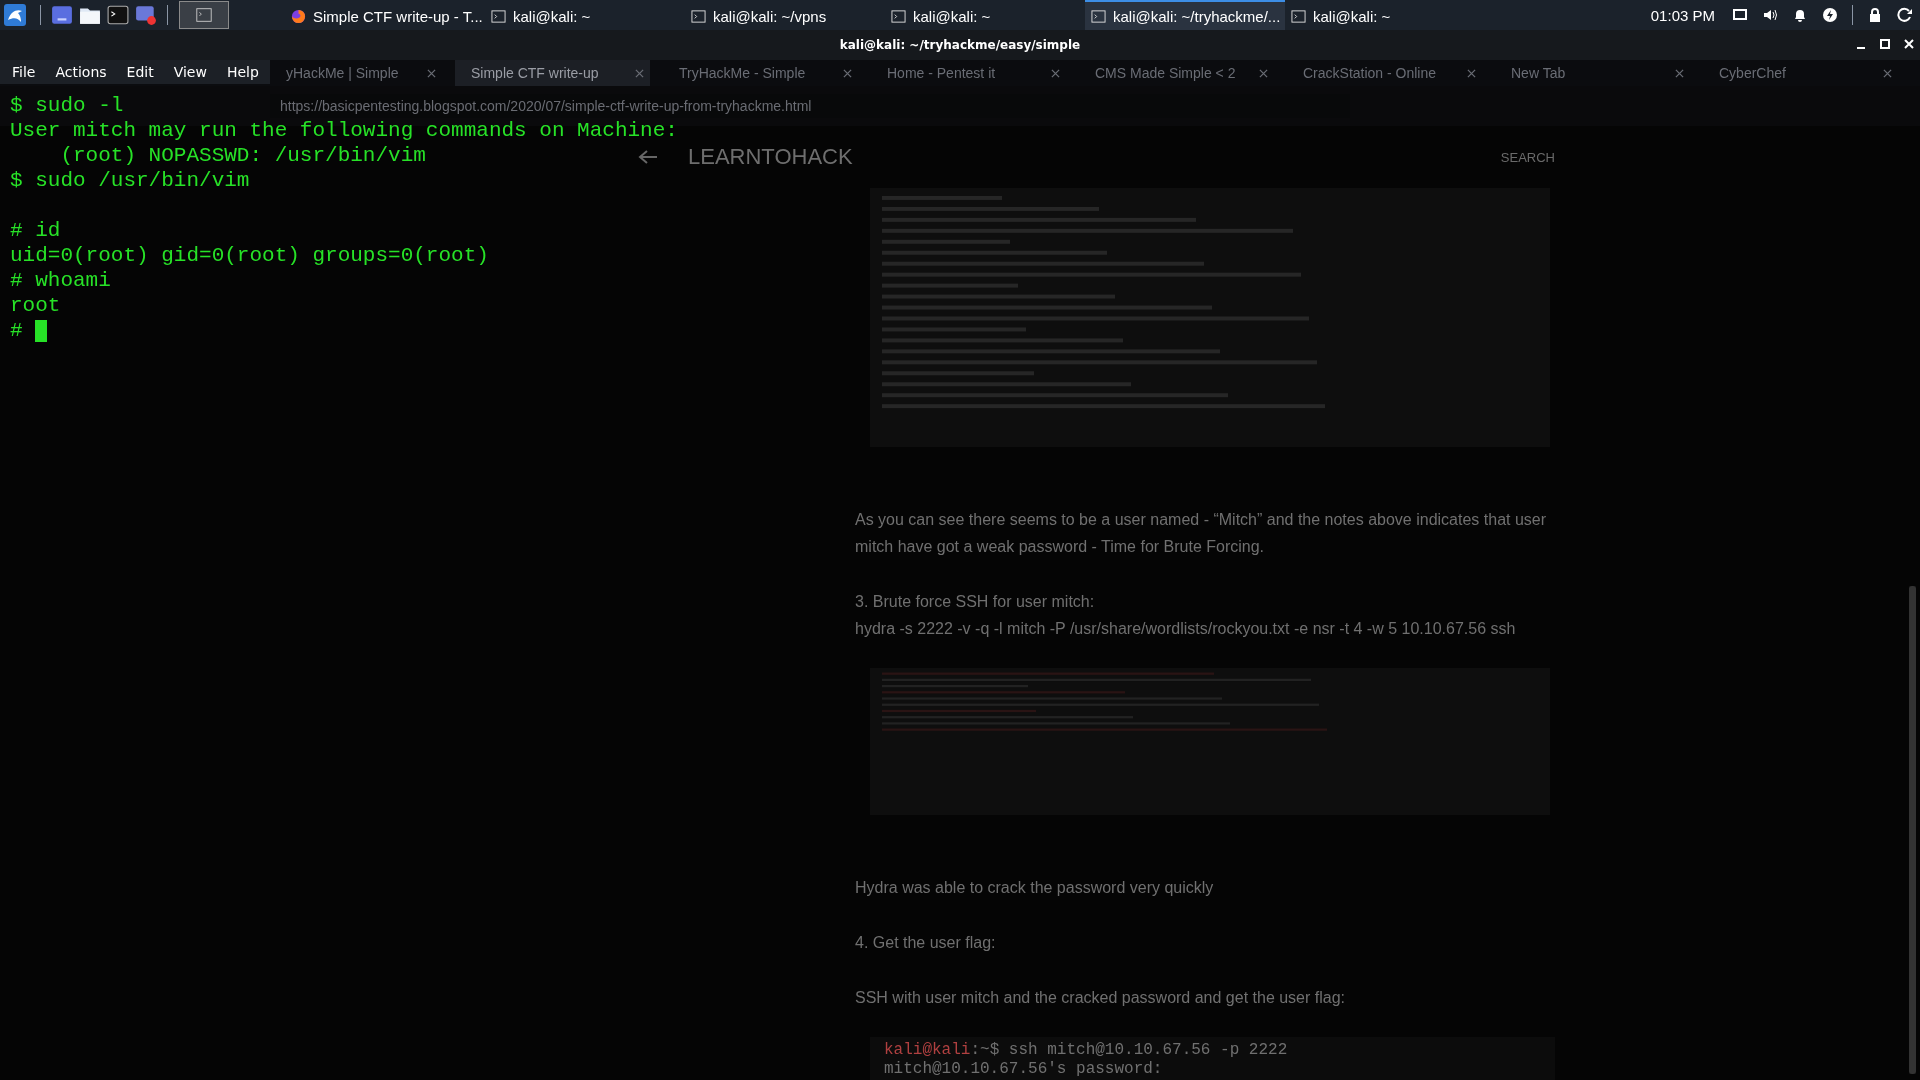 The image size is (1920, 1080). I want to click on terminal-line: # whoami, so click(60, 280).